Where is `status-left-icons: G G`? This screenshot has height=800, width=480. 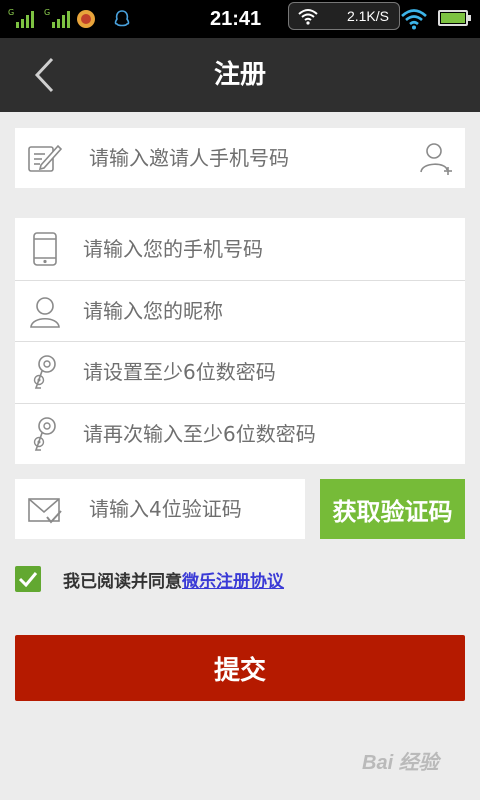 status-left-icons: G G is located at coordinates (66, 19).